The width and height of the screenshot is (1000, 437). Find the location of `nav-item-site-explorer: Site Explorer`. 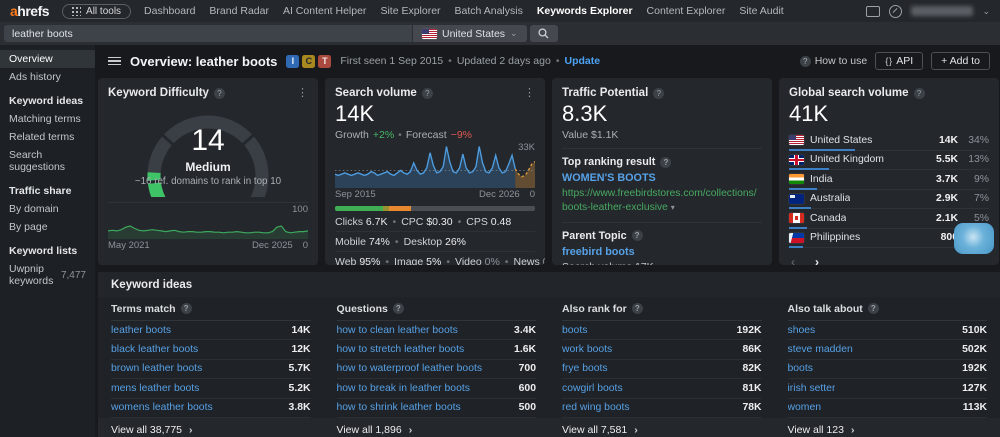

nav-item-site-explorer: Site Explorer is located at coordinates (410, 11).